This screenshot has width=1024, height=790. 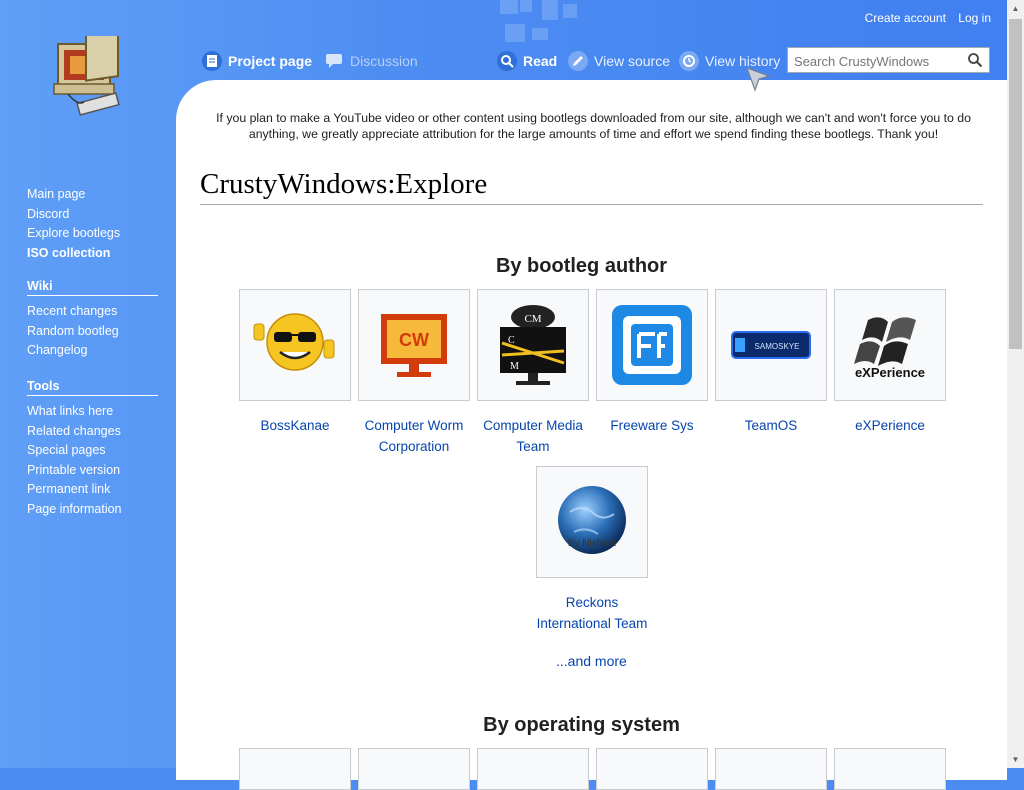 I want to click on sidebar-item-page-information: Page information, so click(x=92, y=510).